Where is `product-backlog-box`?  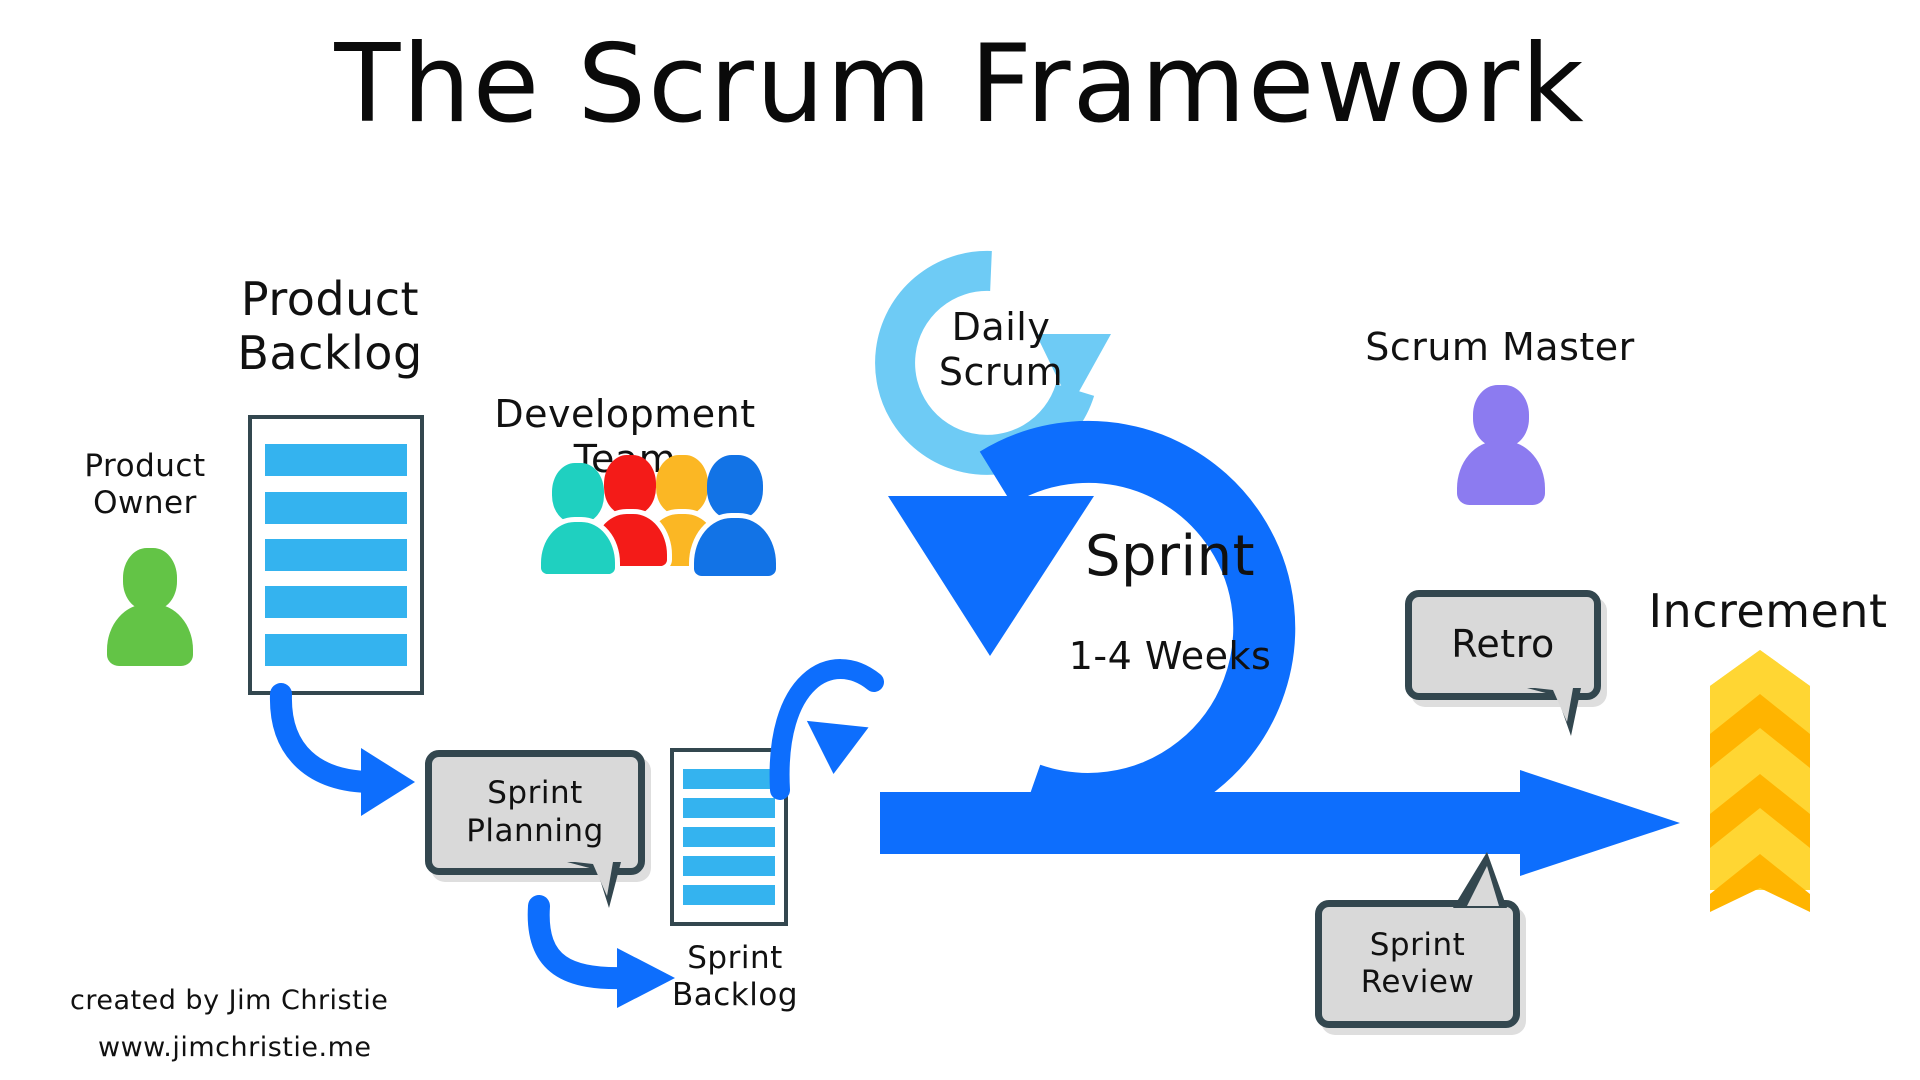
product-backlog-box is located at coordinates (336, 555).